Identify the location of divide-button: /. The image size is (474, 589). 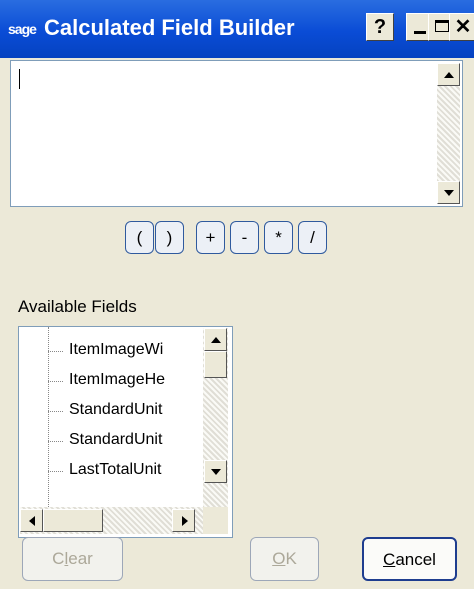
(312, 237).